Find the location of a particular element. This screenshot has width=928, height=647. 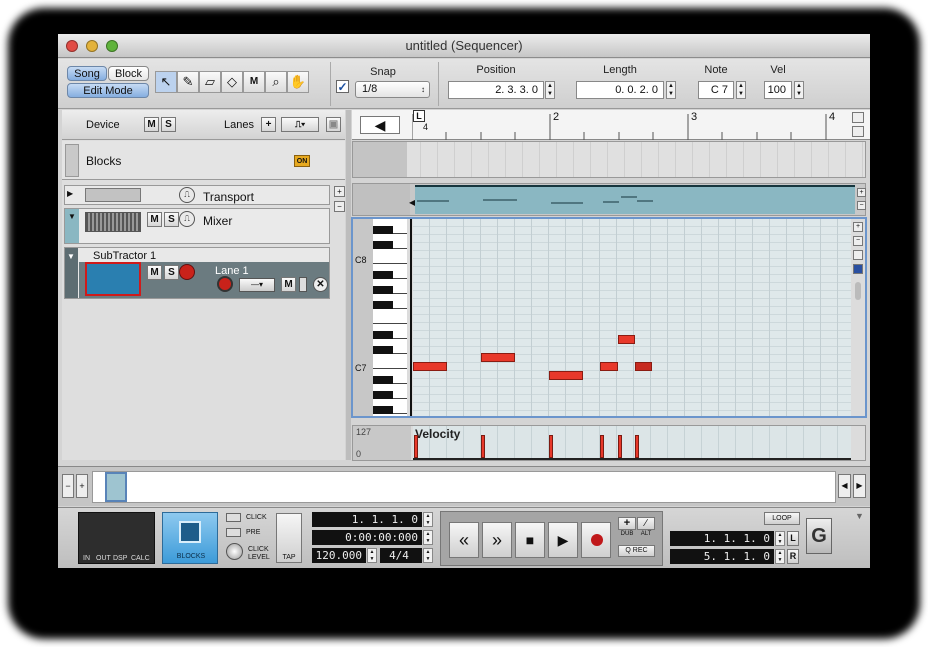

rewind-icon: « is located at coordinates (464, 540).